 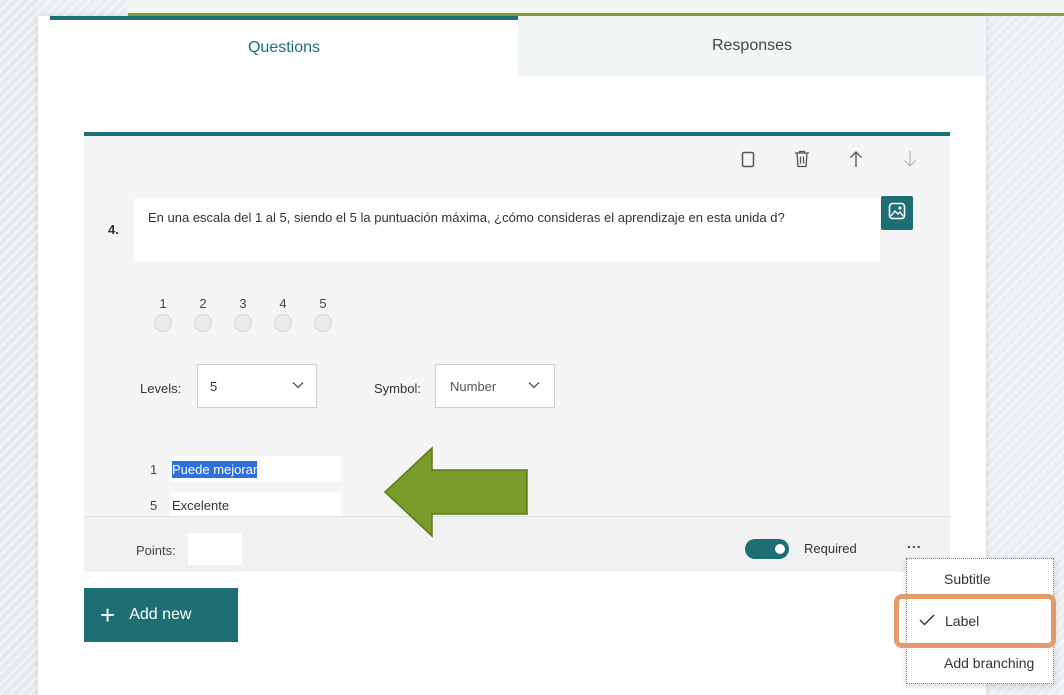 I want to click on add-new-button: + Add new, so click(x=161, y=615).